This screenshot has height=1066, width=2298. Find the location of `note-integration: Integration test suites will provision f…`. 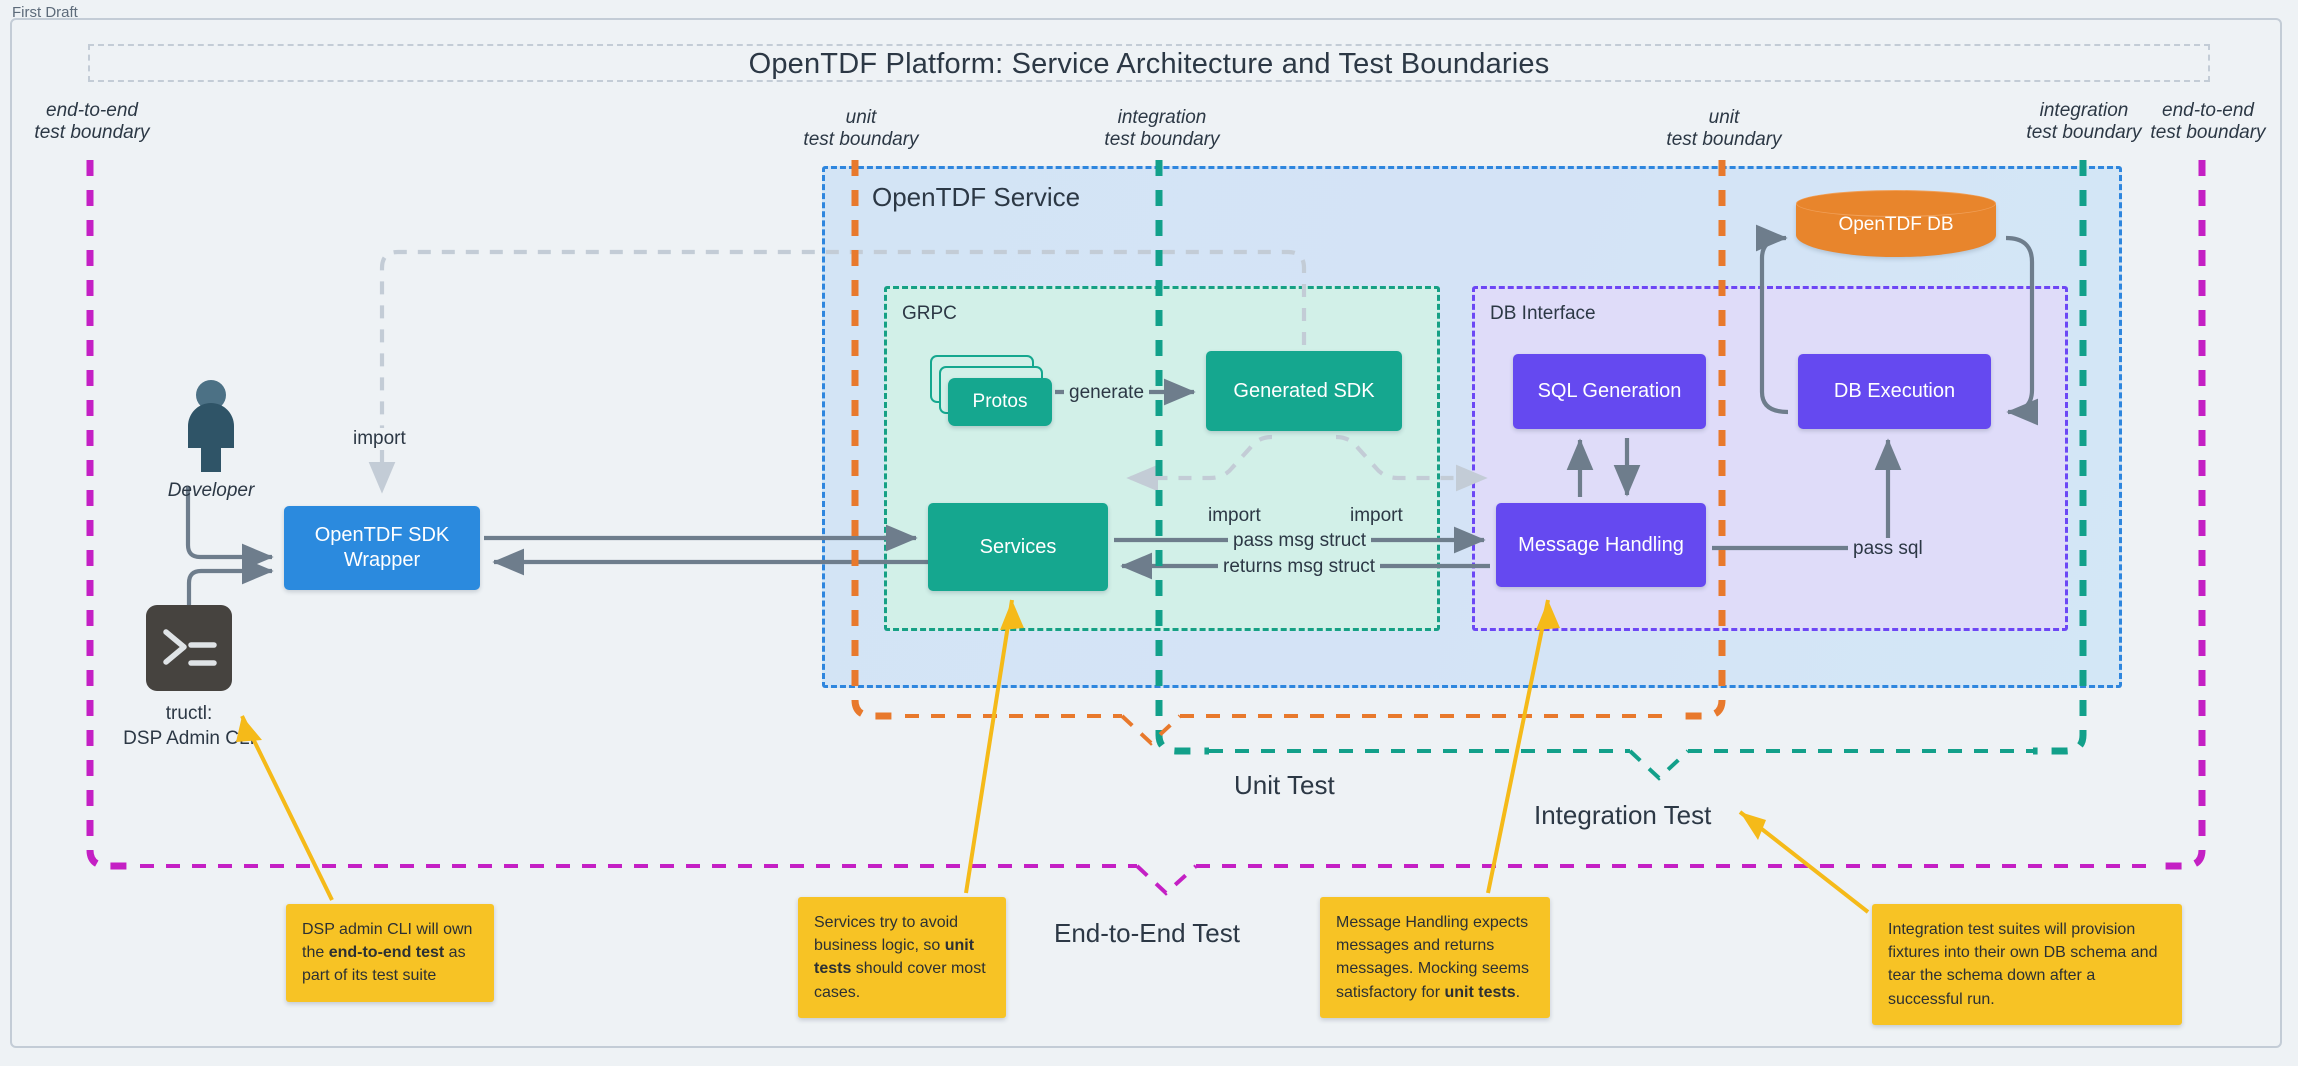

note-integration: Integration test suites will provision f… is located at coordinates (2027, 964).